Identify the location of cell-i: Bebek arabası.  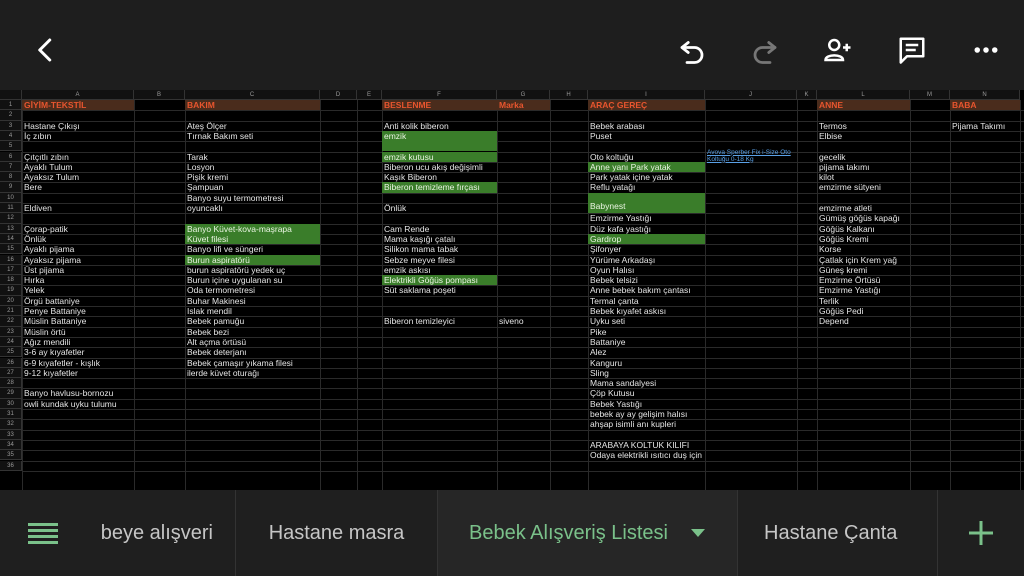
(646, 126).